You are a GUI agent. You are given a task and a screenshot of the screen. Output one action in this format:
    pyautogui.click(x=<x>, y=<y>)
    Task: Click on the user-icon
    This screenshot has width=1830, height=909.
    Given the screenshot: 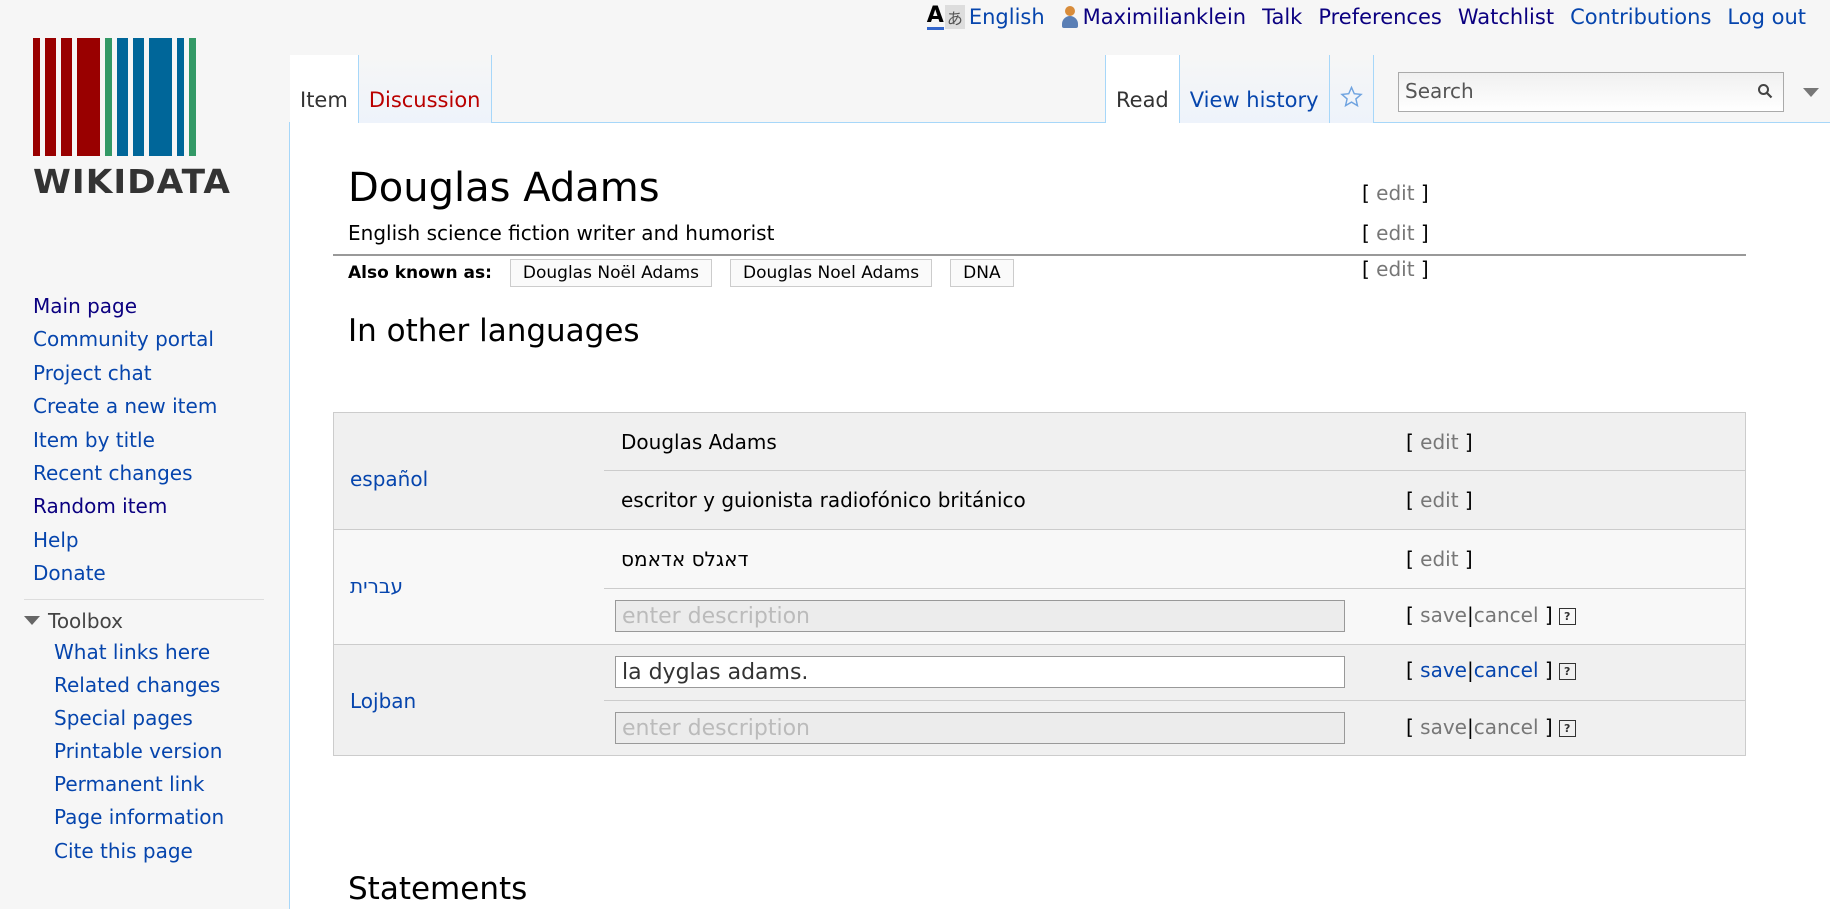 What is the action you would take?
    pyautogui.click(x=1070, y=17)
    